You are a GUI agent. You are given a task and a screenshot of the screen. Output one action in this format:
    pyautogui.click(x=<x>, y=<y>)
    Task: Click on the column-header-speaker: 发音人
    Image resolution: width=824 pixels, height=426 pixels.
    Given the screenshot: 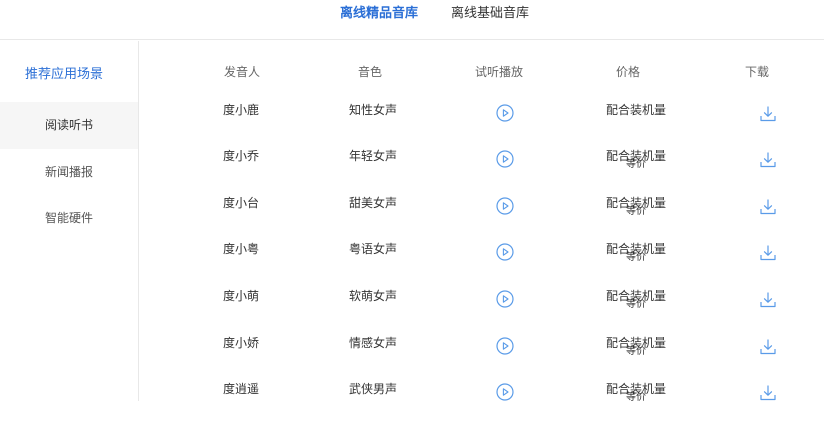 What is the action you would take?
    pyautogui.click(x=242, y=72)
    